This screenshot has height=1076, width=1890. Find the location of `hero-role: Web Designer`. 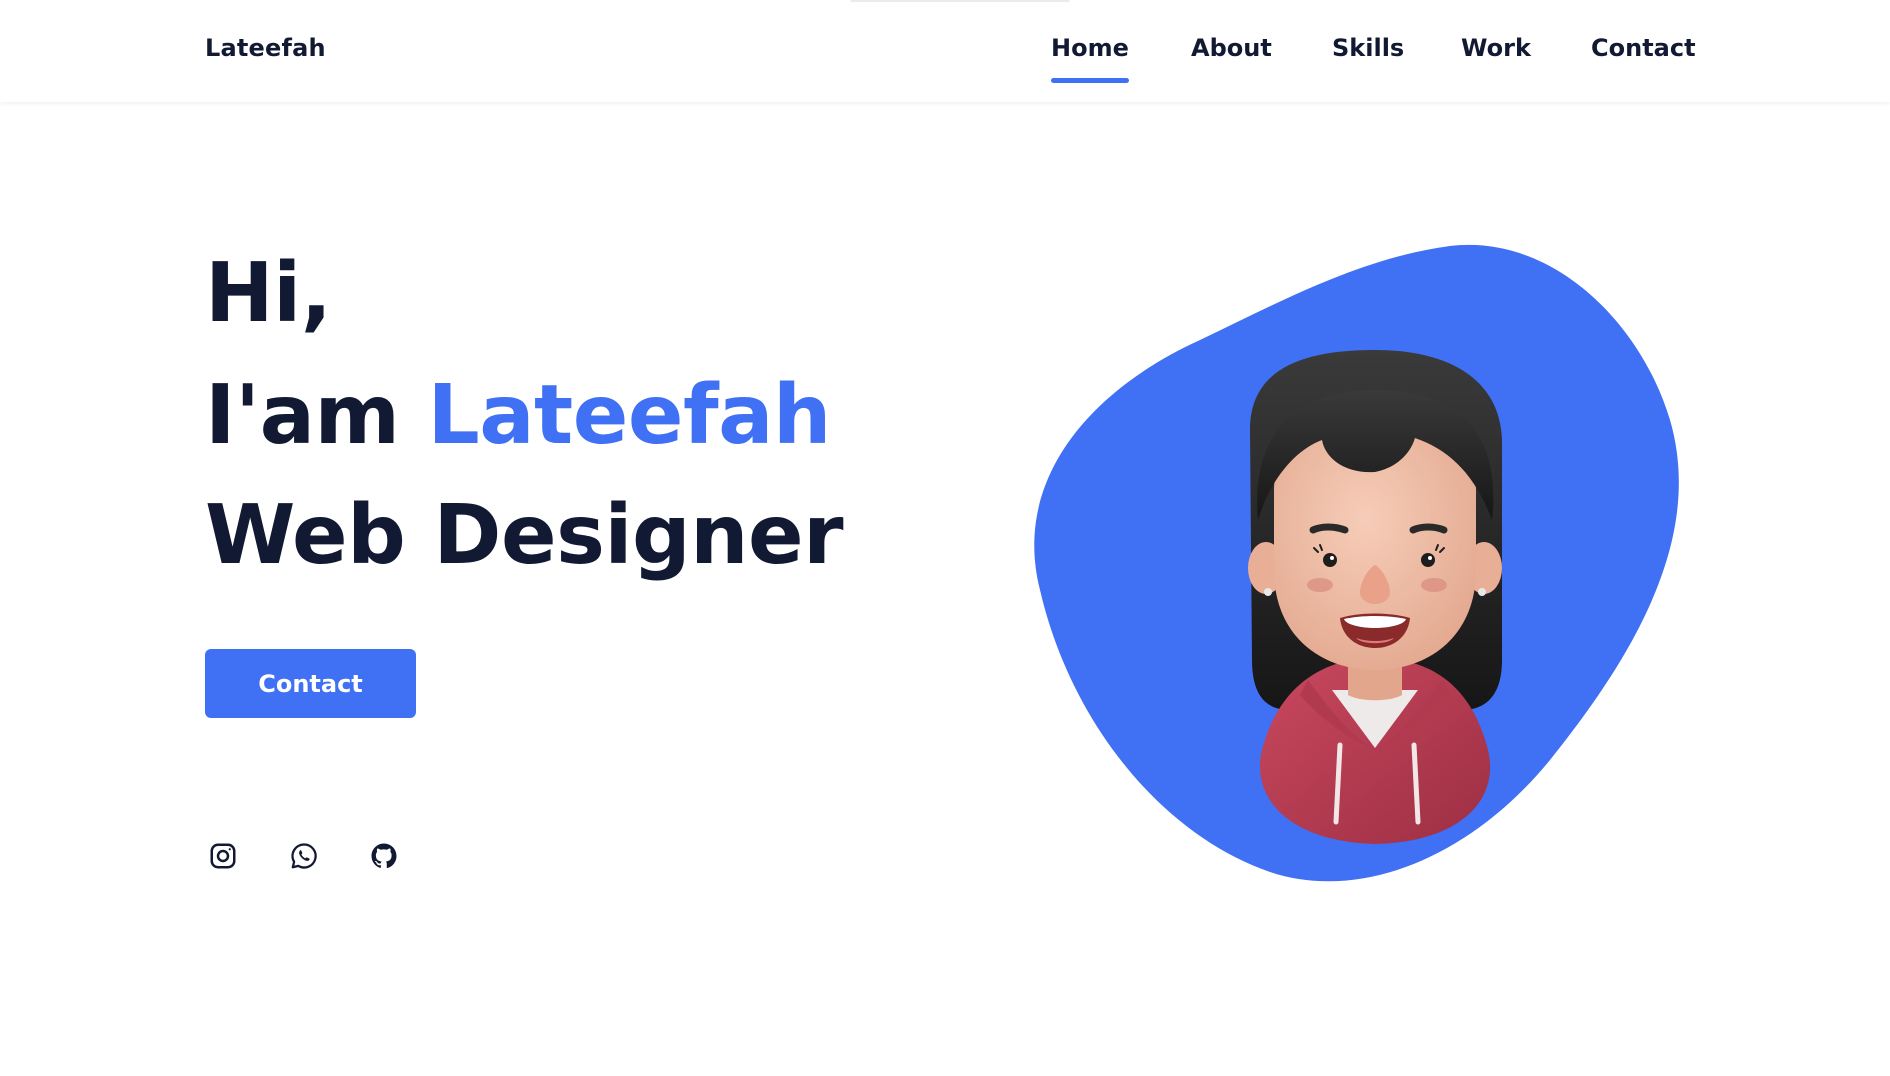

hero-role: Web Designer is located at coordinates (524, 535).